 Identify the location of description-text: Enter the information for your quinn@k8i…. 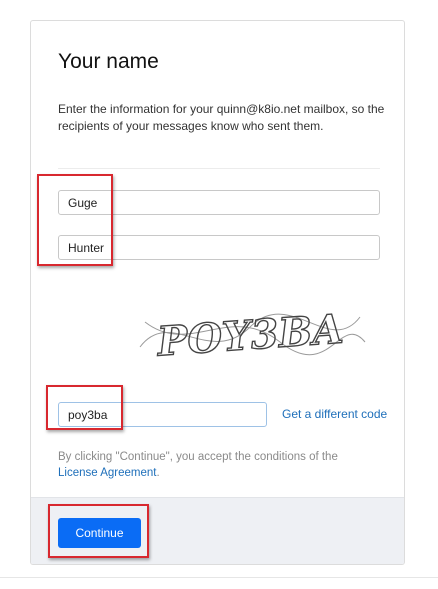
(221, 117).